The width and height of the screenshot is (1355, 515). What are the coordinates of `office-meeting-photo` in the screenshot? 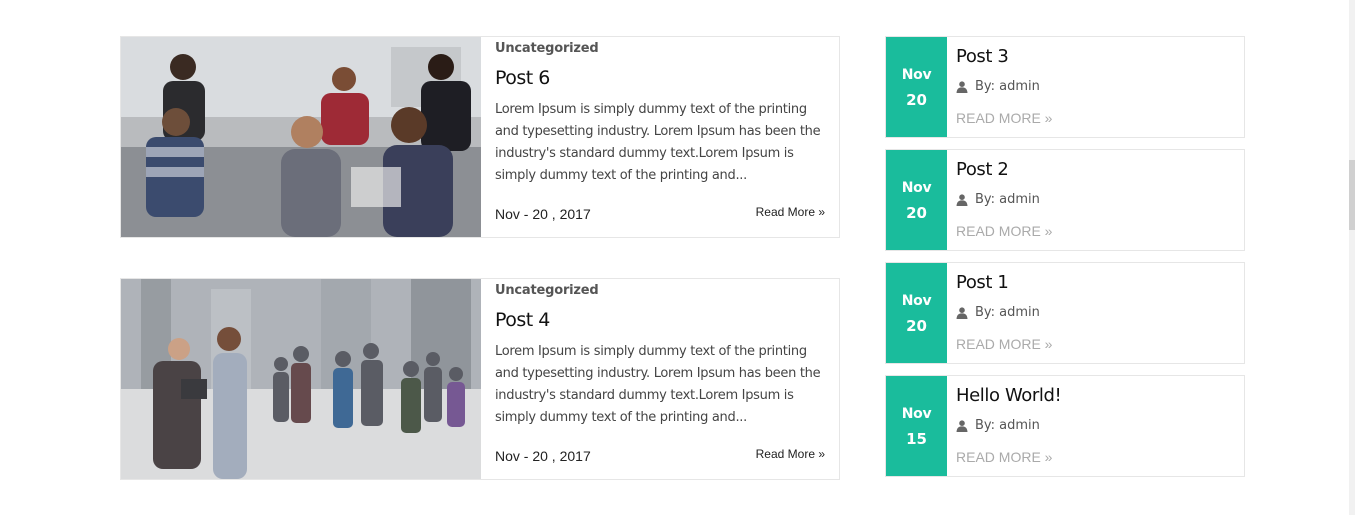 It's located at (301, 137).